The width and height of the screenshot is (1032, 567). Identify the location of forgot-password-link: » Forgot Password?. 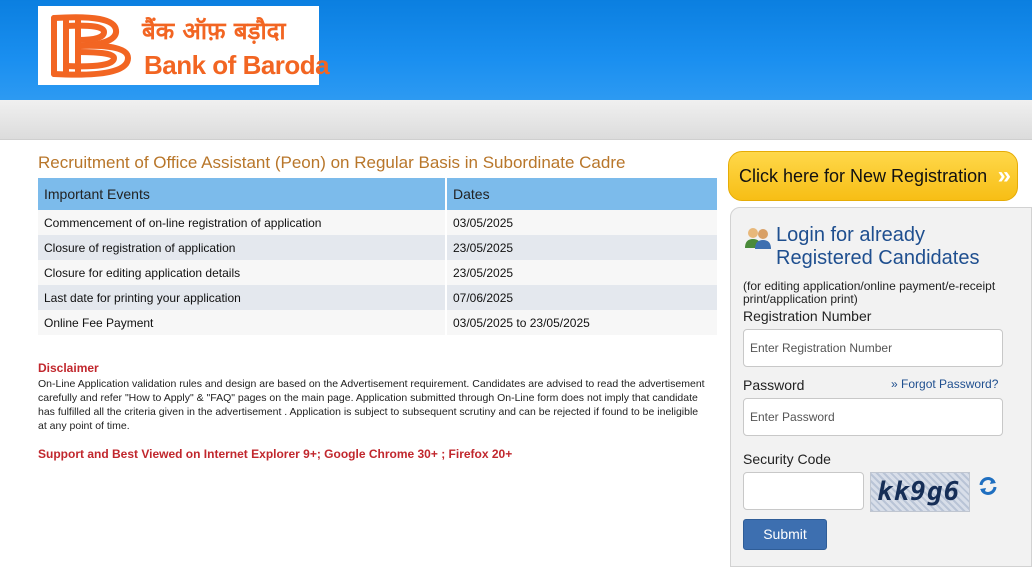
(944, 384).